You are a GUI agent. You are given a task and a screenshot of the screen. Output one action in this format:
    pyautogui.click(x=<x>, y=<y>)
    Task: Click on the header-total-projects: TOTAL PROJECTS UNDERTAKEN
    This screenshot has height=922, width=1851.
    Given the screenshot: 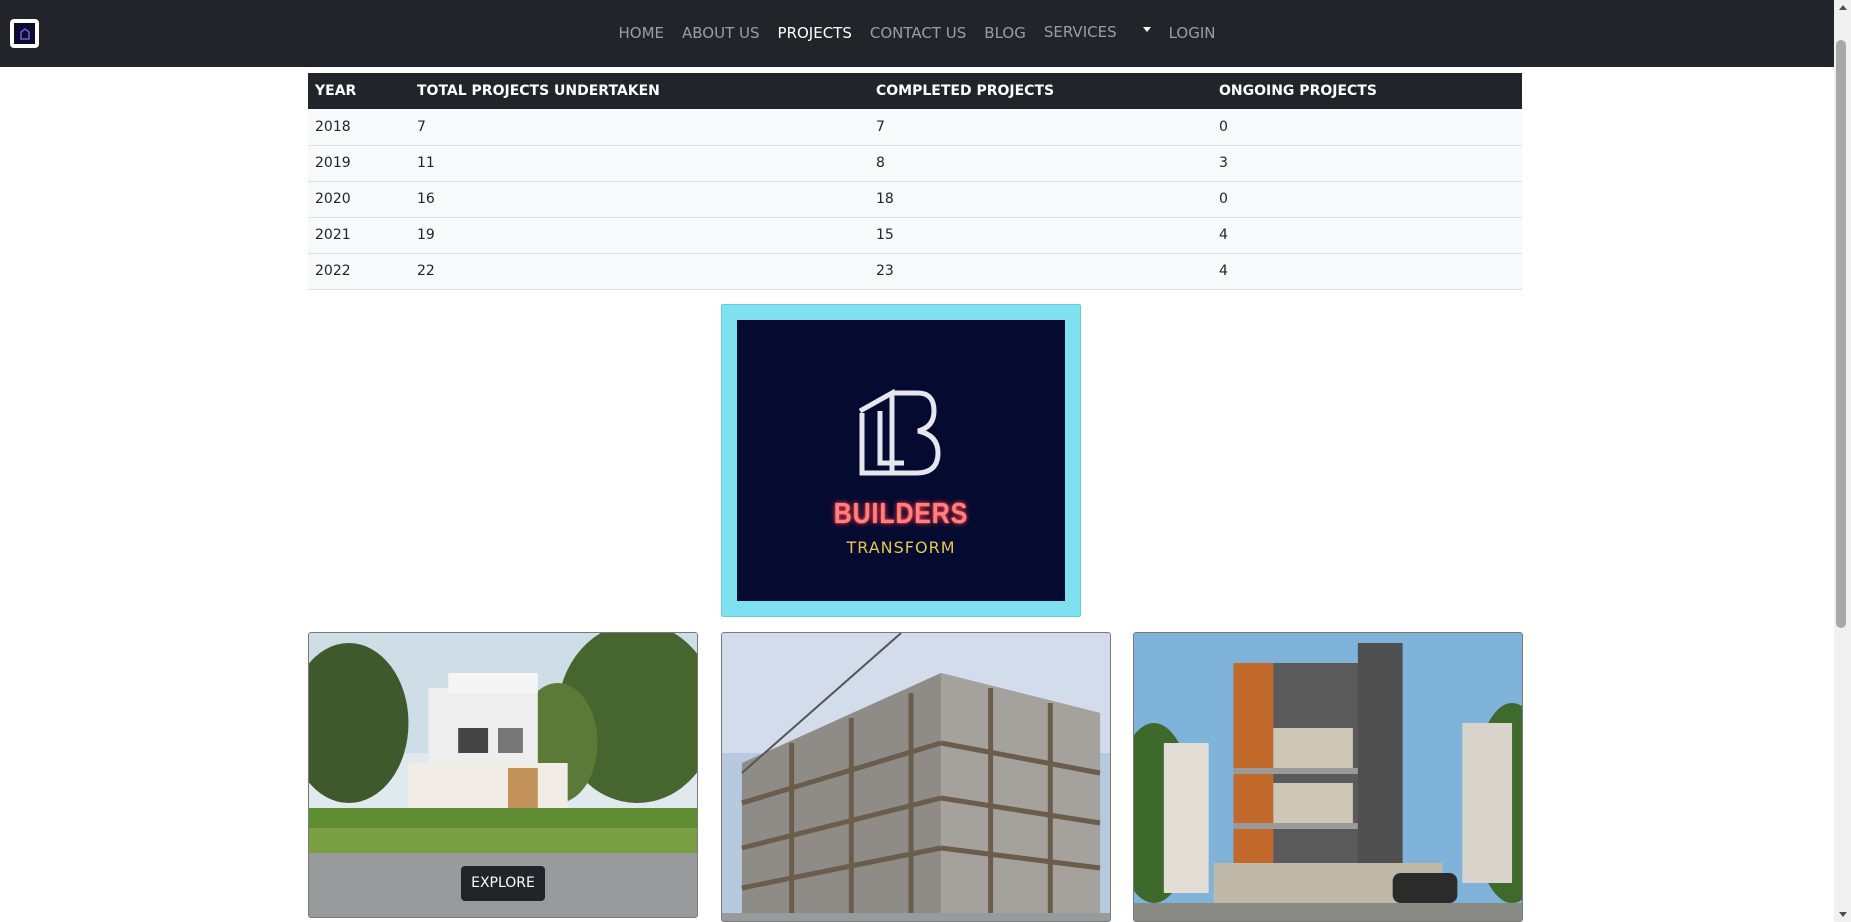 What is the action you would take?
    pyautogui.click(x=639, y=91)
    